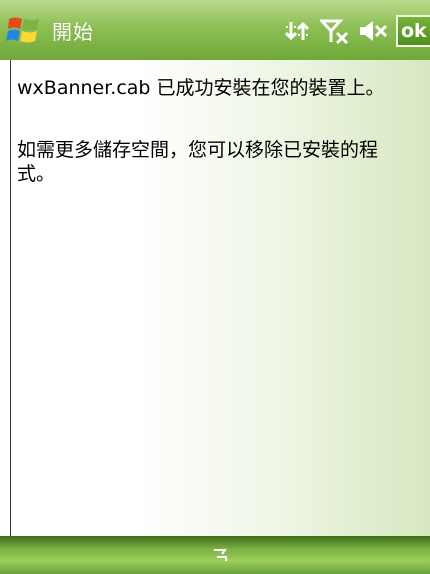  Describe the element at coordinates (22, 30) in the screenshot. I see `windows-flag-icon` at that location.